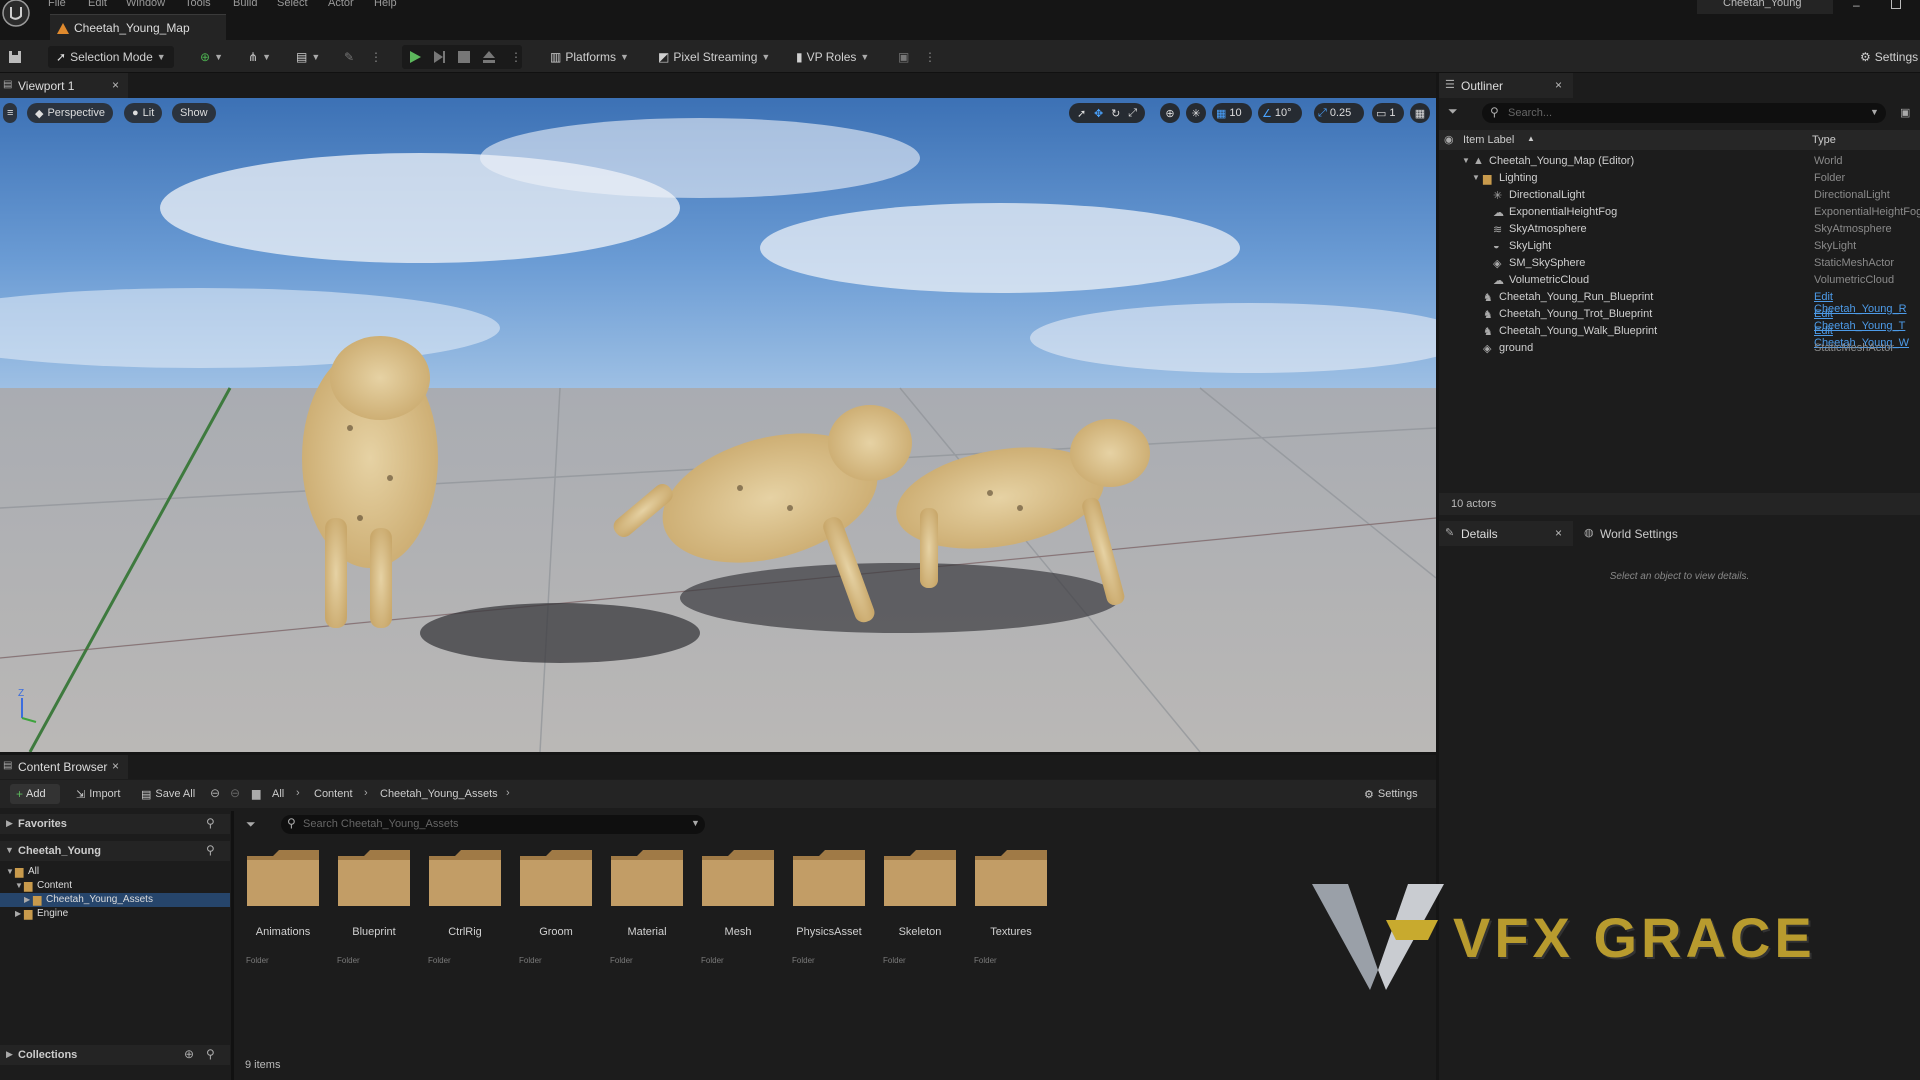  I want to click on perspective-button: ◆ Perspective, so click(70, 113).